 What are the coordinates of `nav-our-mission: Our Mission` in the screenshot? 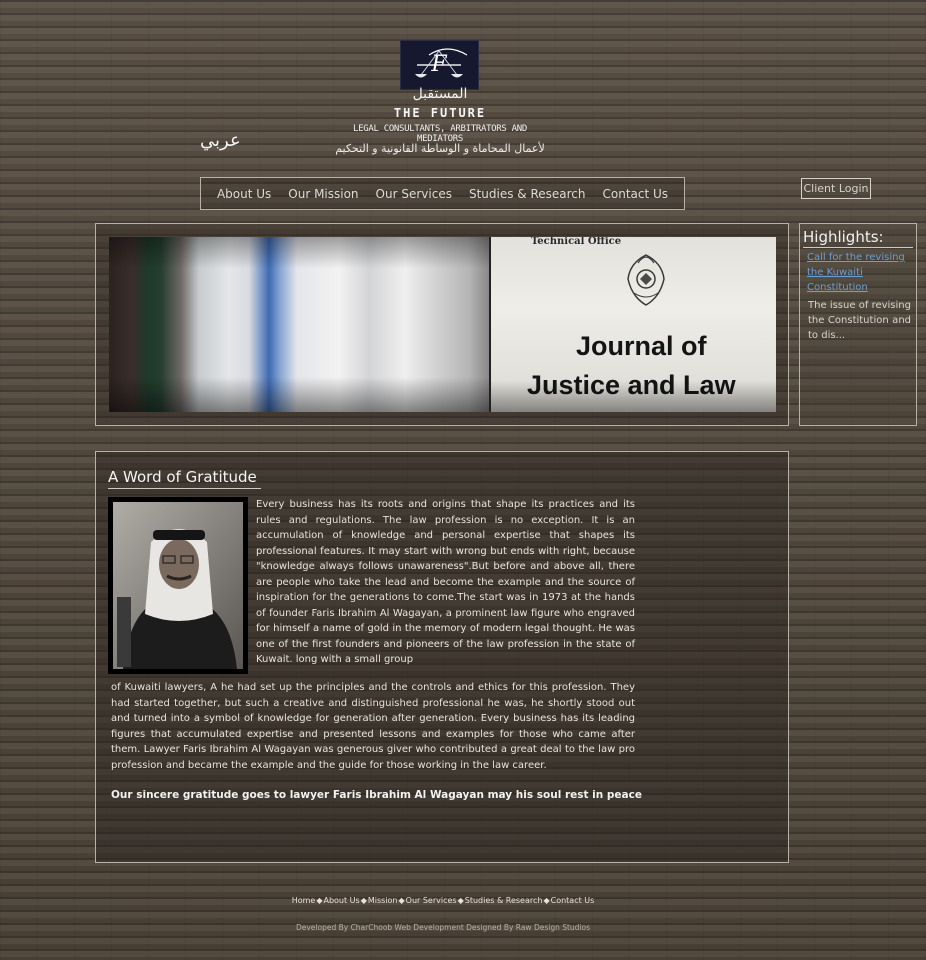 It's located at (323, 194).